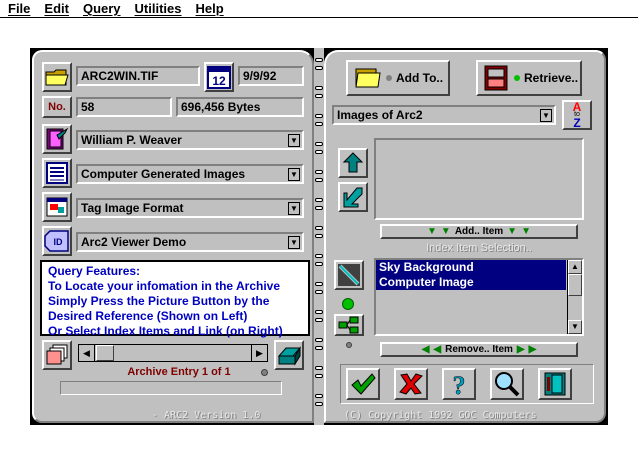 Image resolution: width=638 pixels, height=457 pixels. What do you see at coordinates (479, 248) in the screenshot?
I see `index-selection-label: Index Item Selection..` at bounding box center [479, 248].